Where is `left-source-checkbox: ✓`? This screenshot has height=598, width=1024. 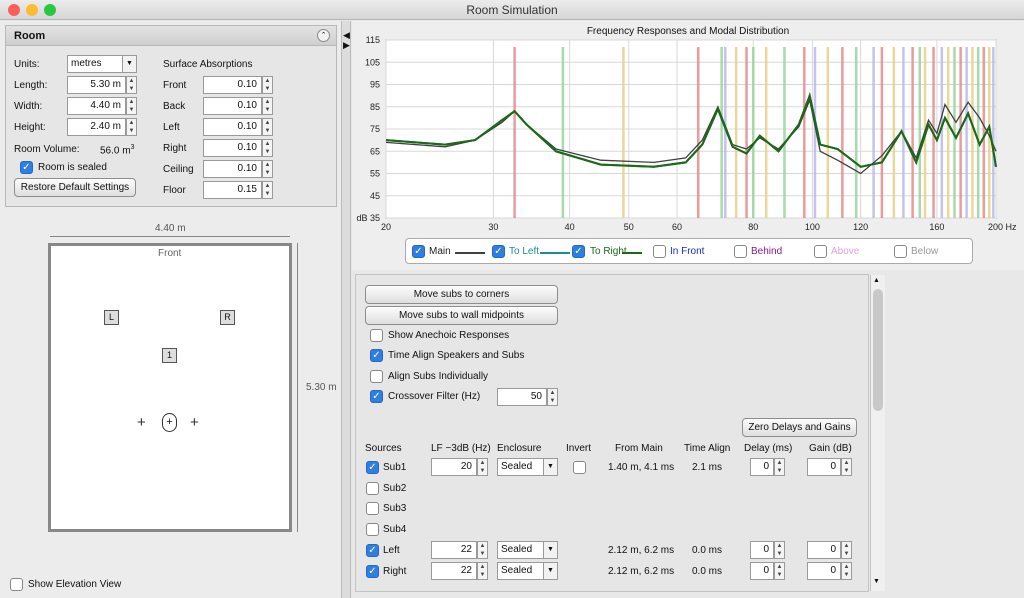 left-source-checkbox: ✓ is located at coordinates (372, 550).